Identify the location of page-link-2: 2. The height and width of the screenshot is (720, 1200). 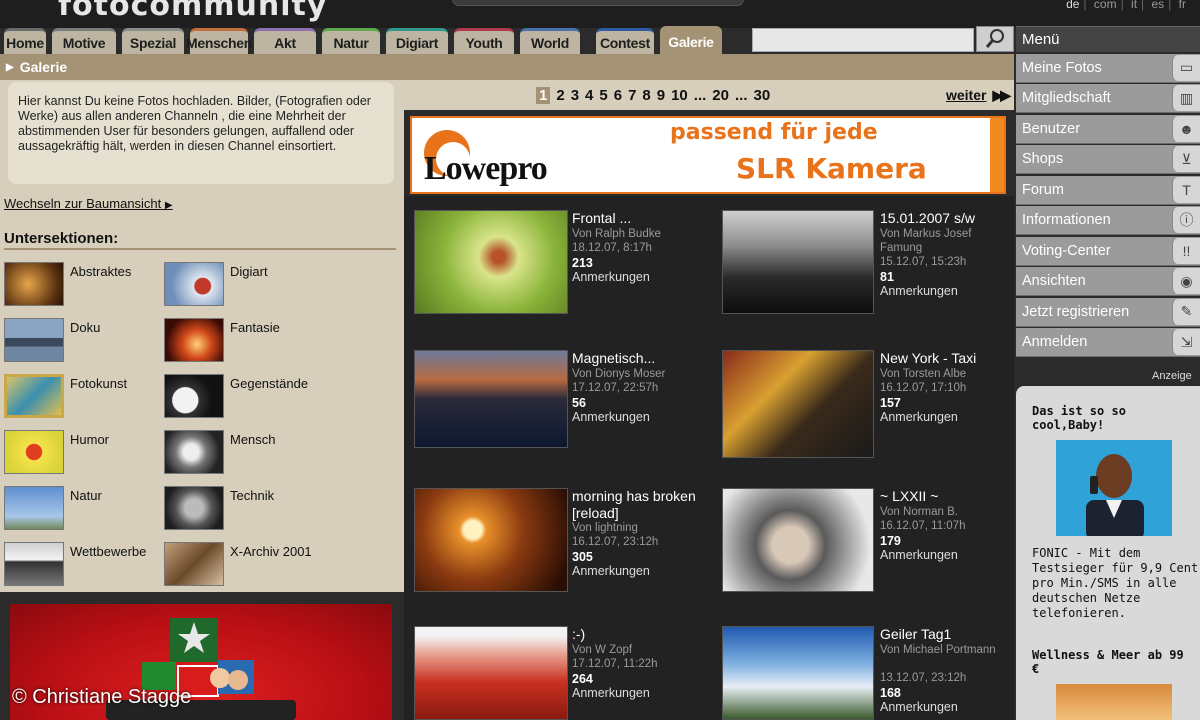
(560, 95).